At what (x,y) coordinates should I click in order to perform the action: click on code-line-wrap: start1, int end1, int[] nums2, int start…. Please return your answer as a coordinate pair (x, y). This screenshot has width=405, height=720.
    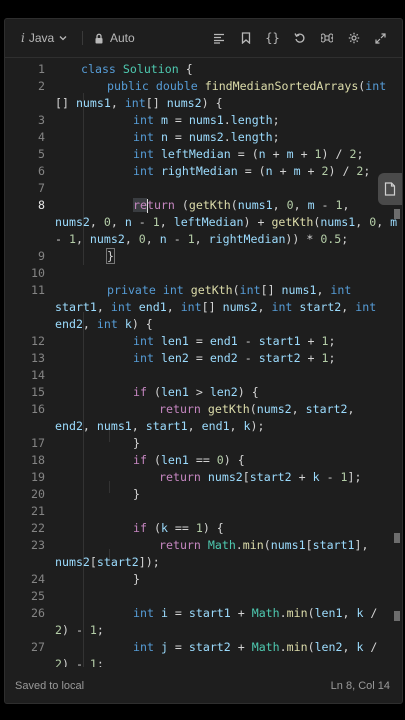
    Looking at the image, I should click on (194, 307).